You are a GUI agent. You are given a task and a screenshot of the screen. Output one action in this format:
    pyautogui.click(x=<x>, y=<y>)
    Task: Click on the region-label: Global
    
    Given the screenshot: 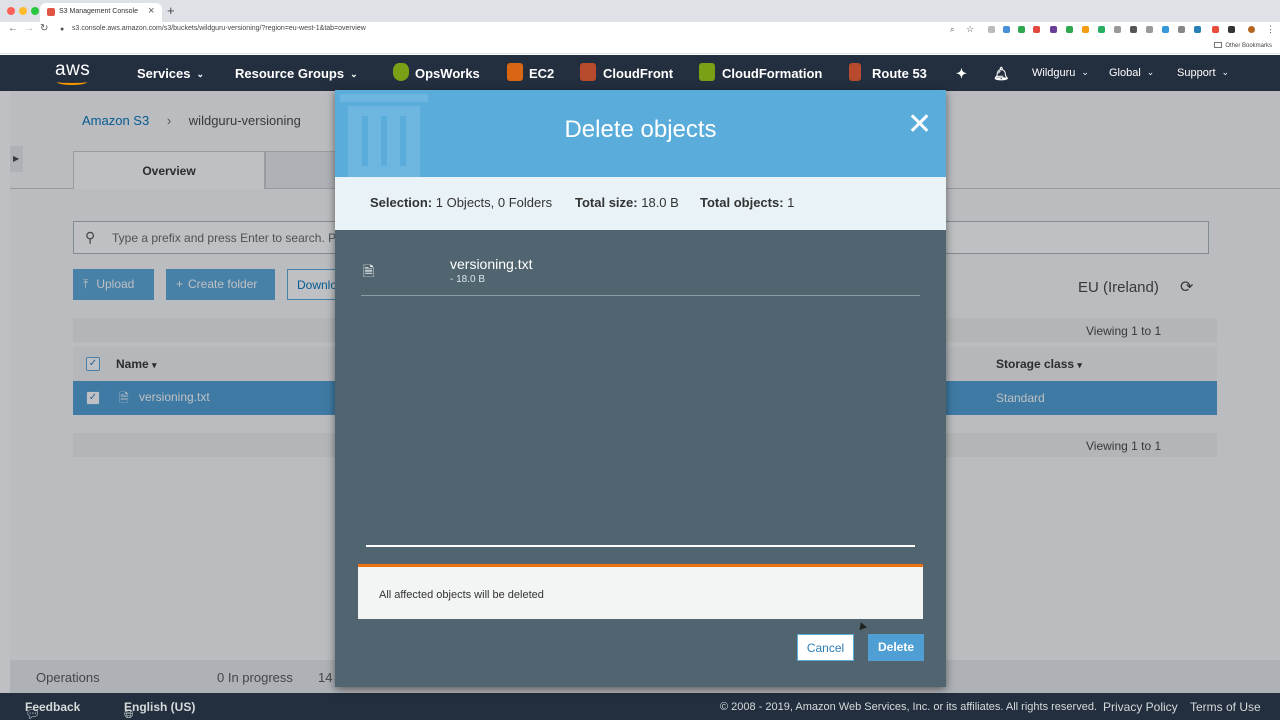 What is the action you would take?
    pyautogui.click(x=1125, y=73)
    